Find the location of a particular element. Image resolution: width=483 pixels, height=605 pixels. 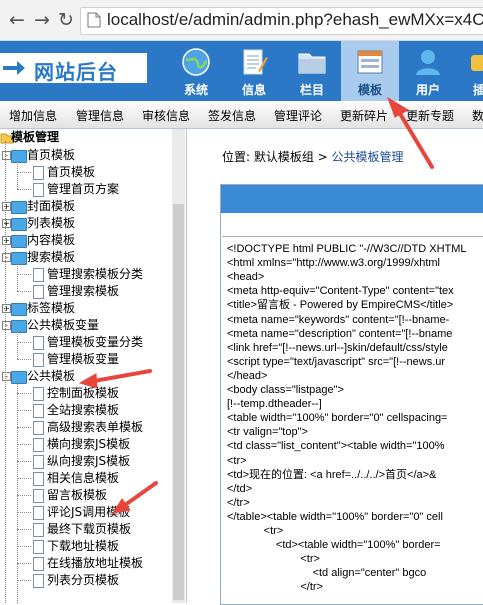

nav-plugin: 插 is located at coordinates (470, 71).